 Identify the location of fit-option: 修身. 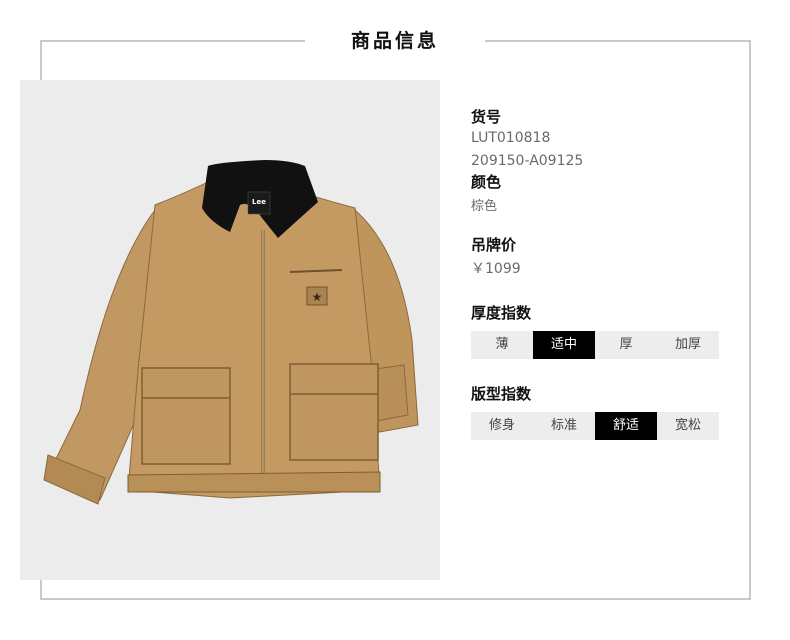
(501, 425).